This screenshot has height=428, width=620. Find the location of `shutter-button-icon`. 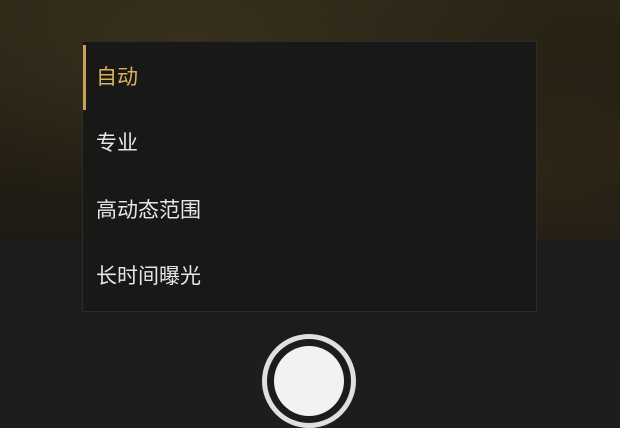

shutter-button-icon is located at coordinates (309, 381).